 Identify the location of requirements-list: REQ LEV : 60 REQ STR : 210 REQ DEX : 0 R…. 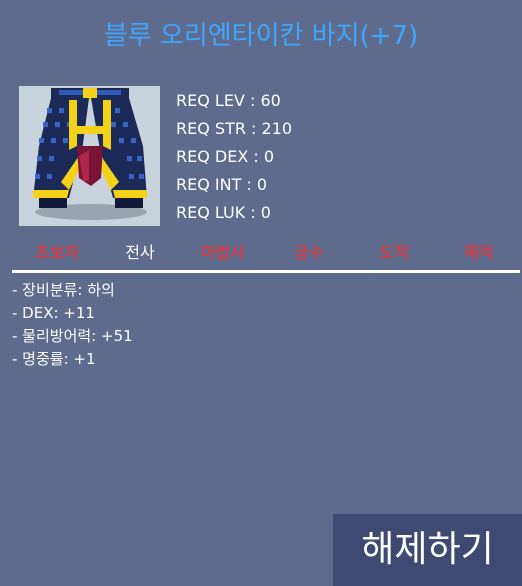
(234, 158).